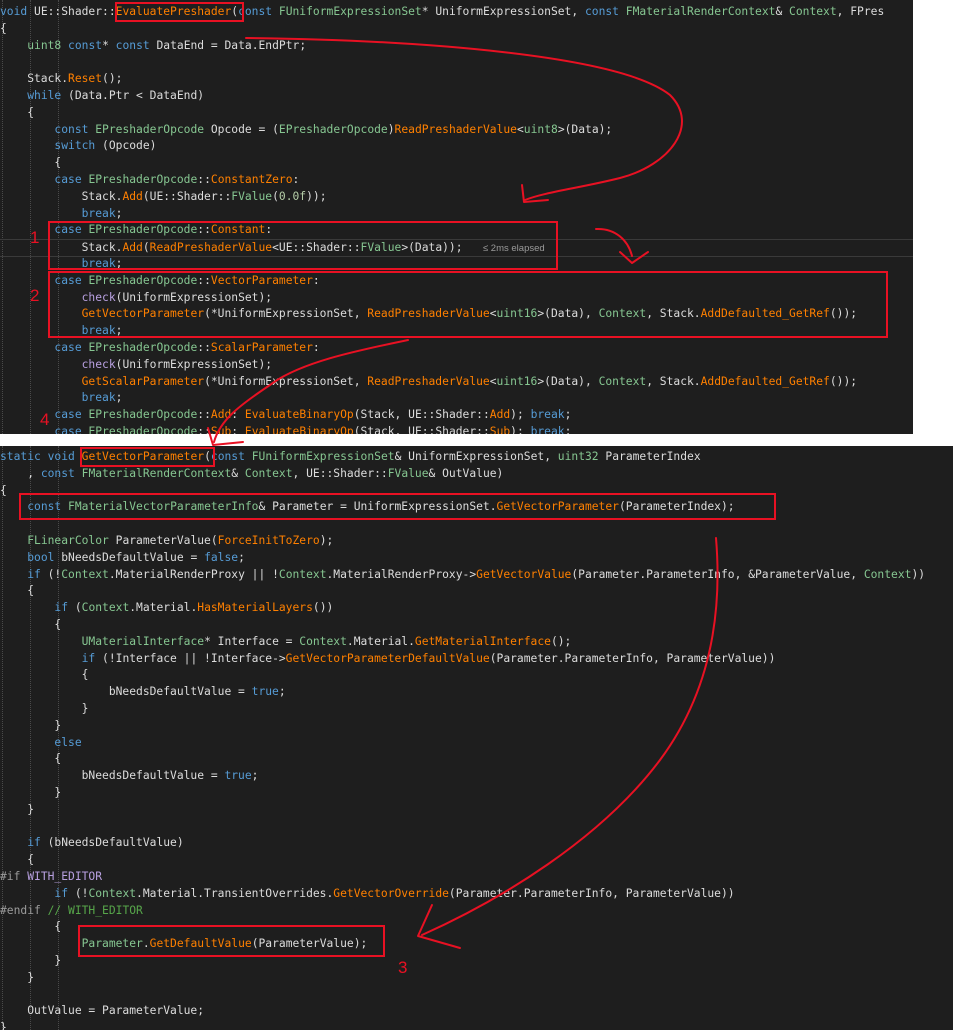 The width and height of the screenshot is (953, 1030). I want to click on code-line: #if WITH_EDITOR, so click(51, 877).